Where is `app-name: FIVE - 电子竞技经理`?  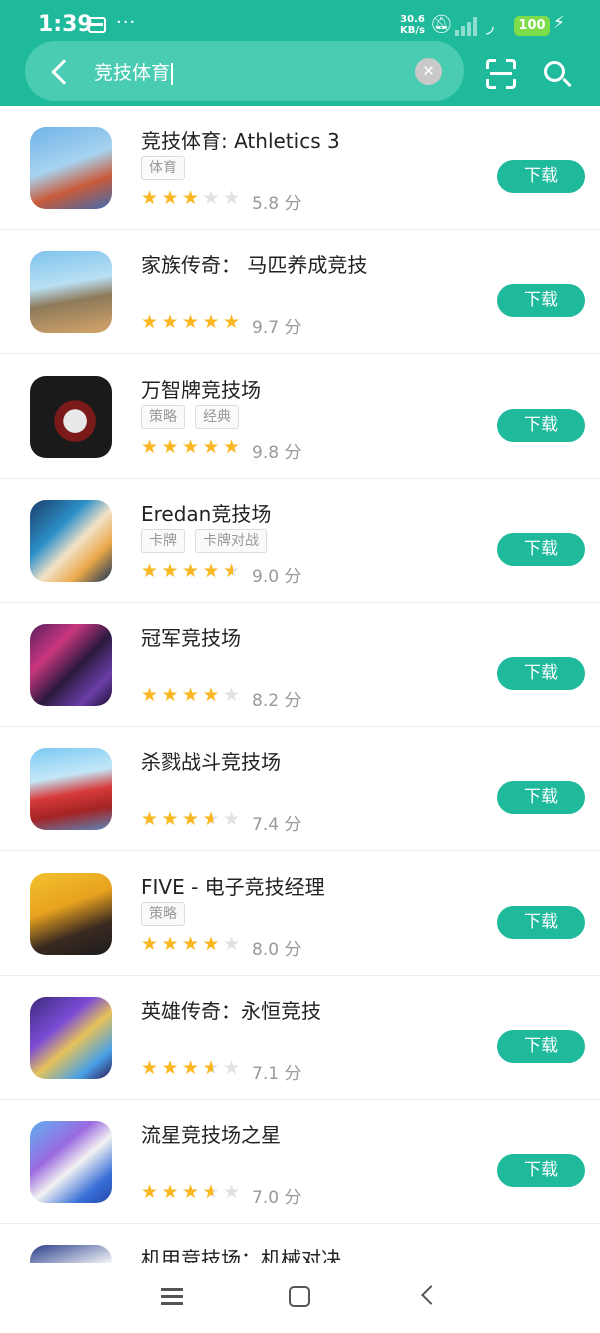
app-name: FIVE - 电子竞技经理 is located at coordinates (233, 885).